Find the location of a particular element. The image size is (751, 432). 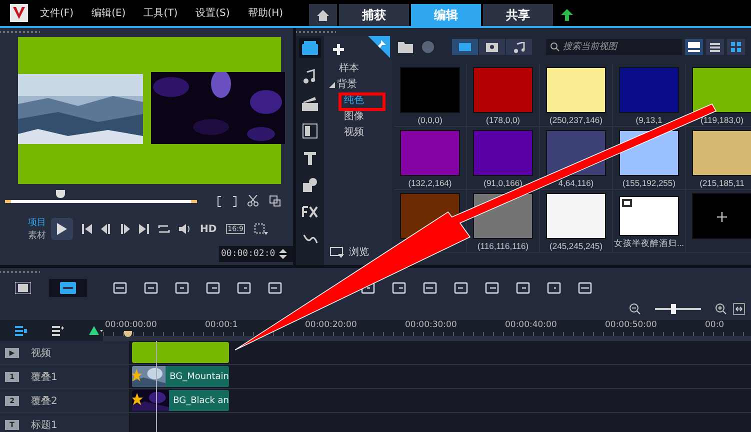

zoom-out-icon is located at coordinates (635, 309).